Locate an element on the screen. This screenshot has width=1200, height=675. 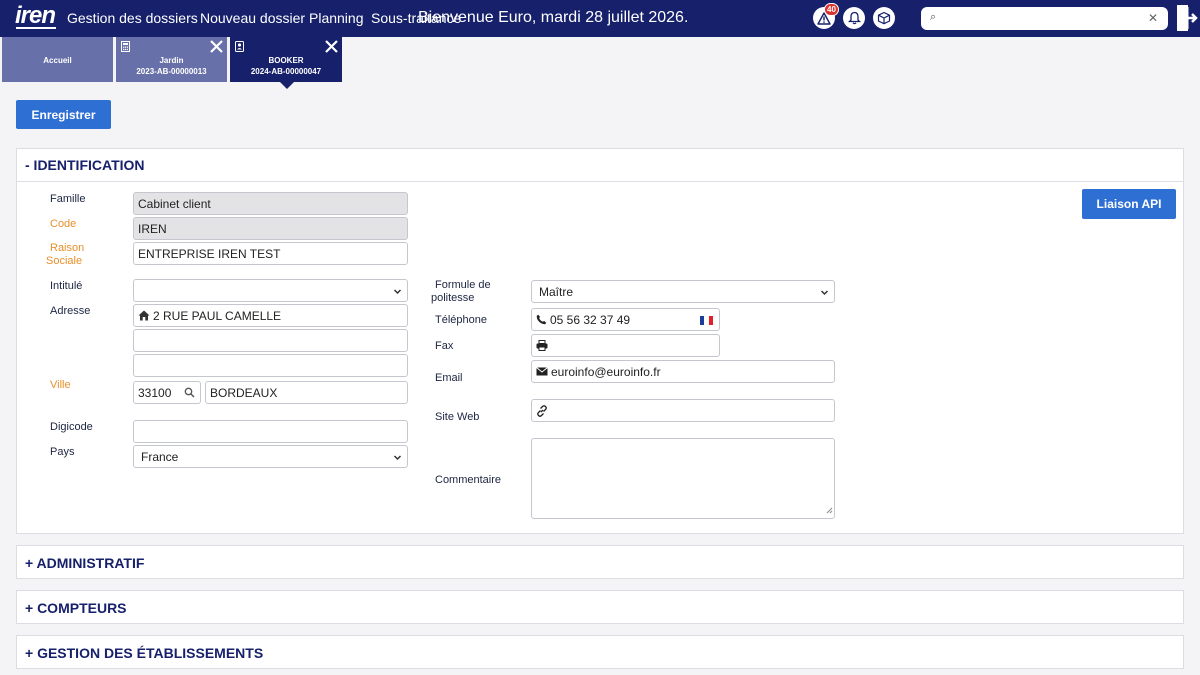
intitule-label: Intitulé is located at coordinates (66, 286).